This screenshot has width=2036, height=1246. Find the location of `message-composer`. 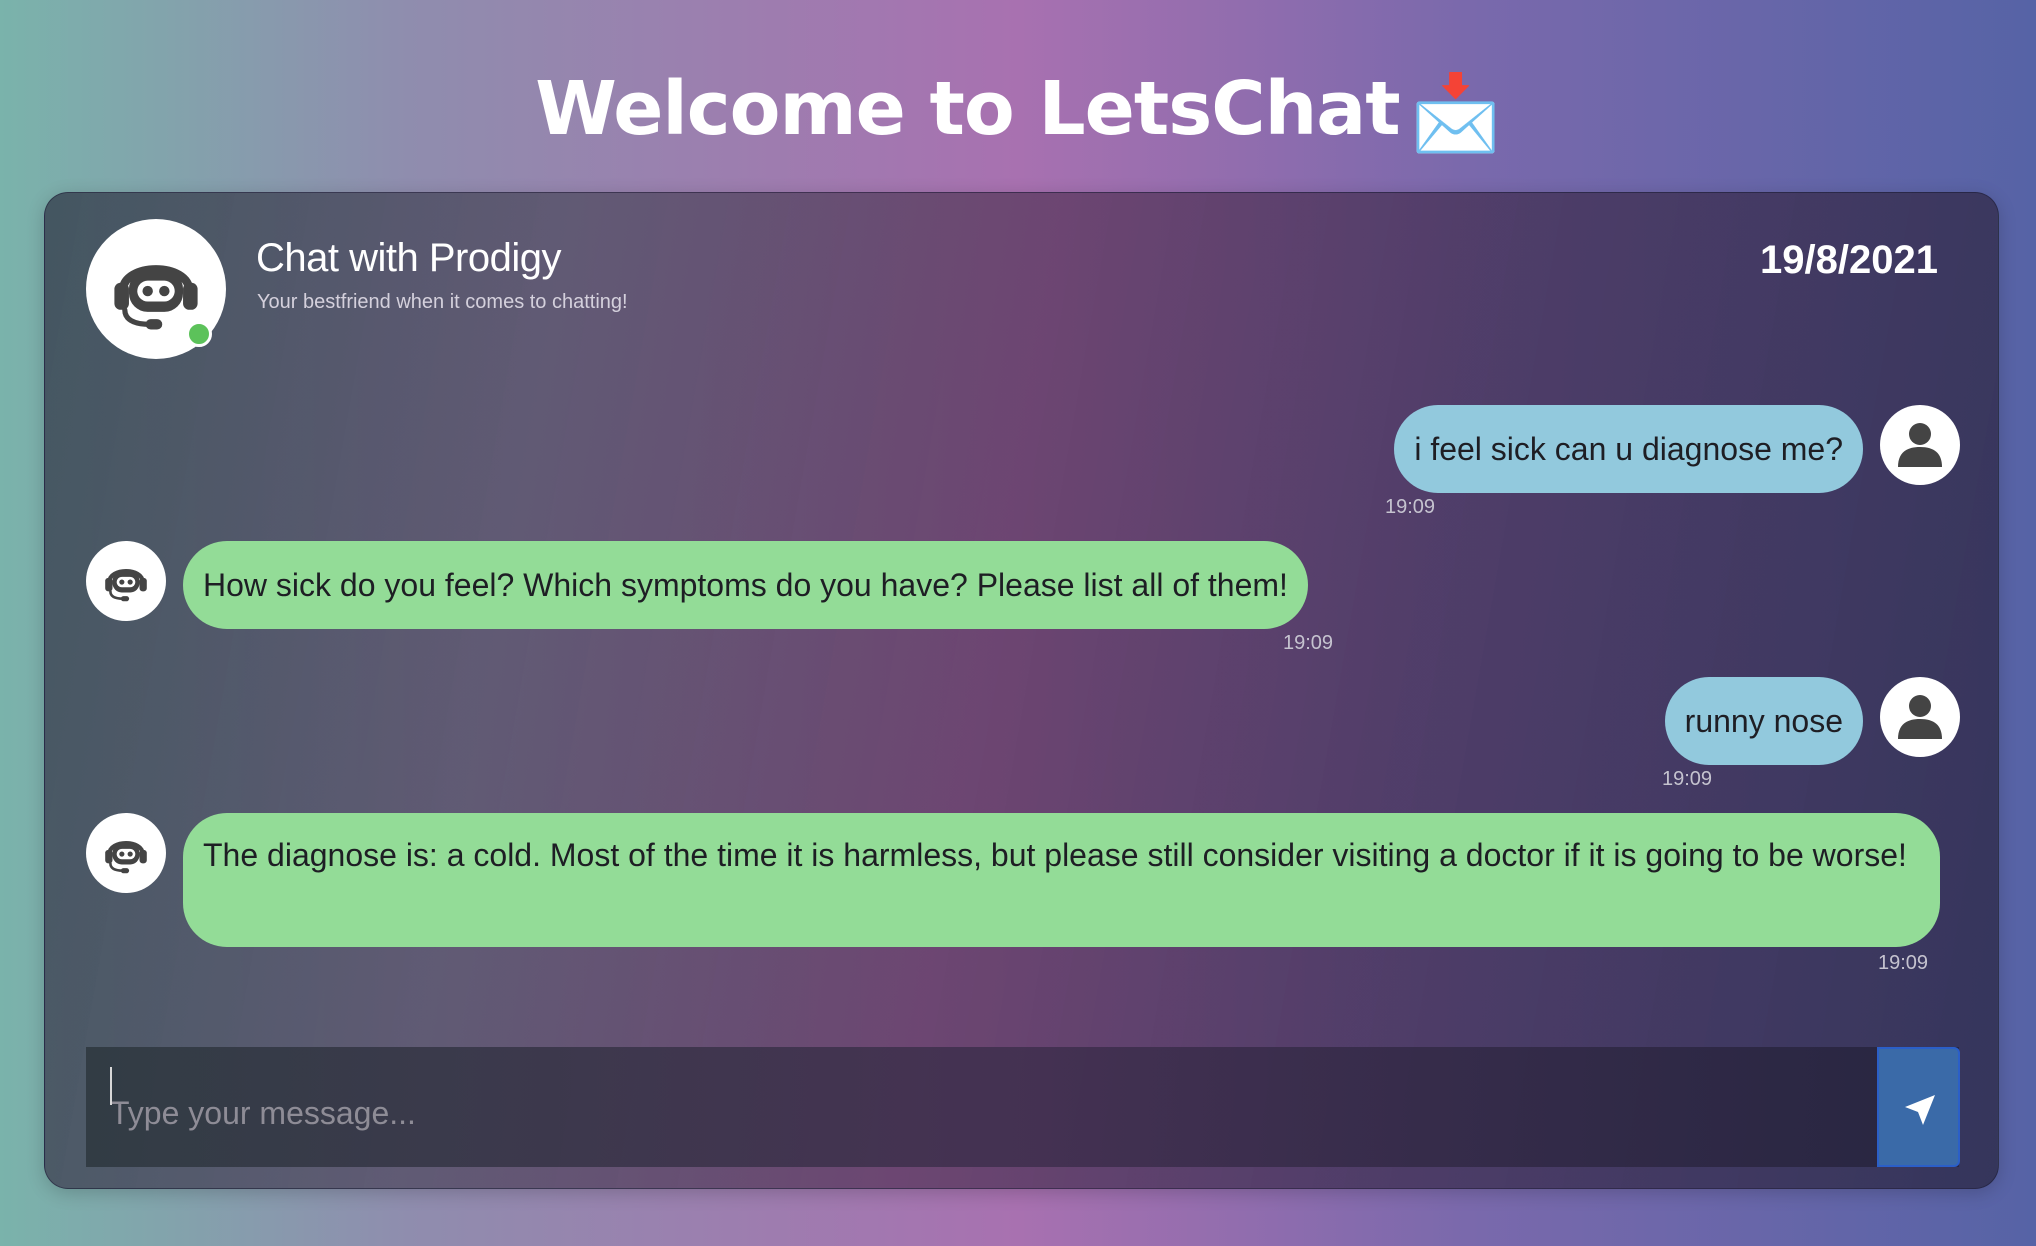

message-composer is located at coordinates (1022, 1107).